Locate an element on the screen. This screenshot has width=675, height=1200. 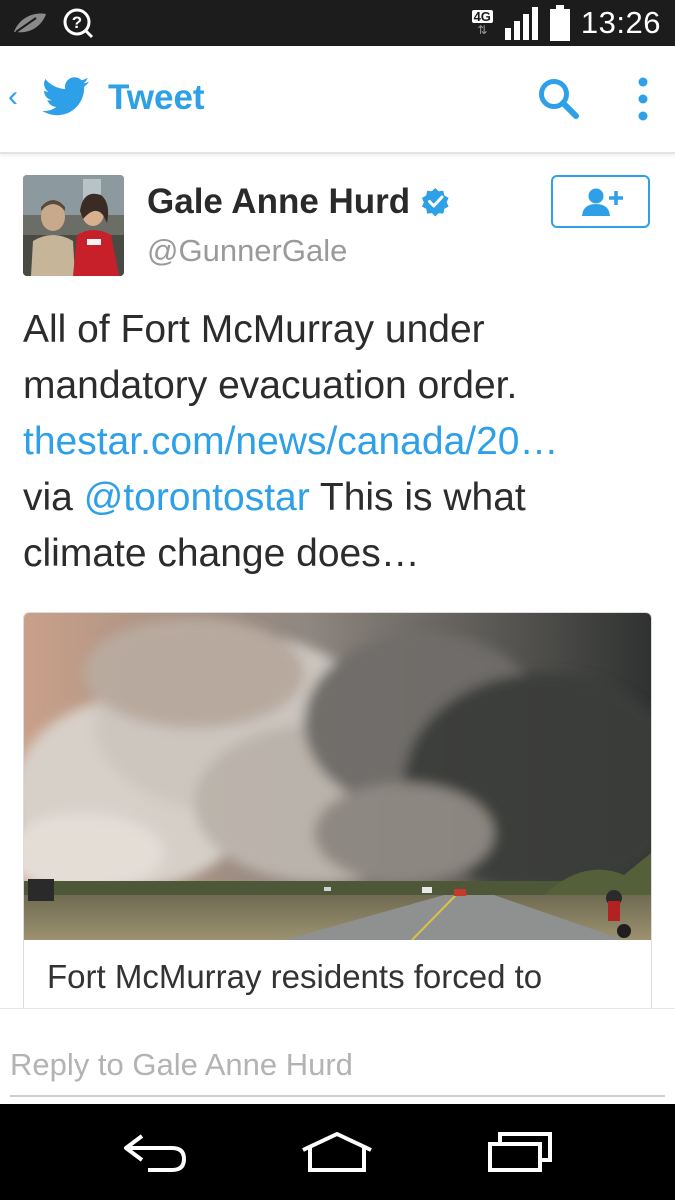
network-type-indicator: 4G ⇅ is located at coordinates (482, 23).